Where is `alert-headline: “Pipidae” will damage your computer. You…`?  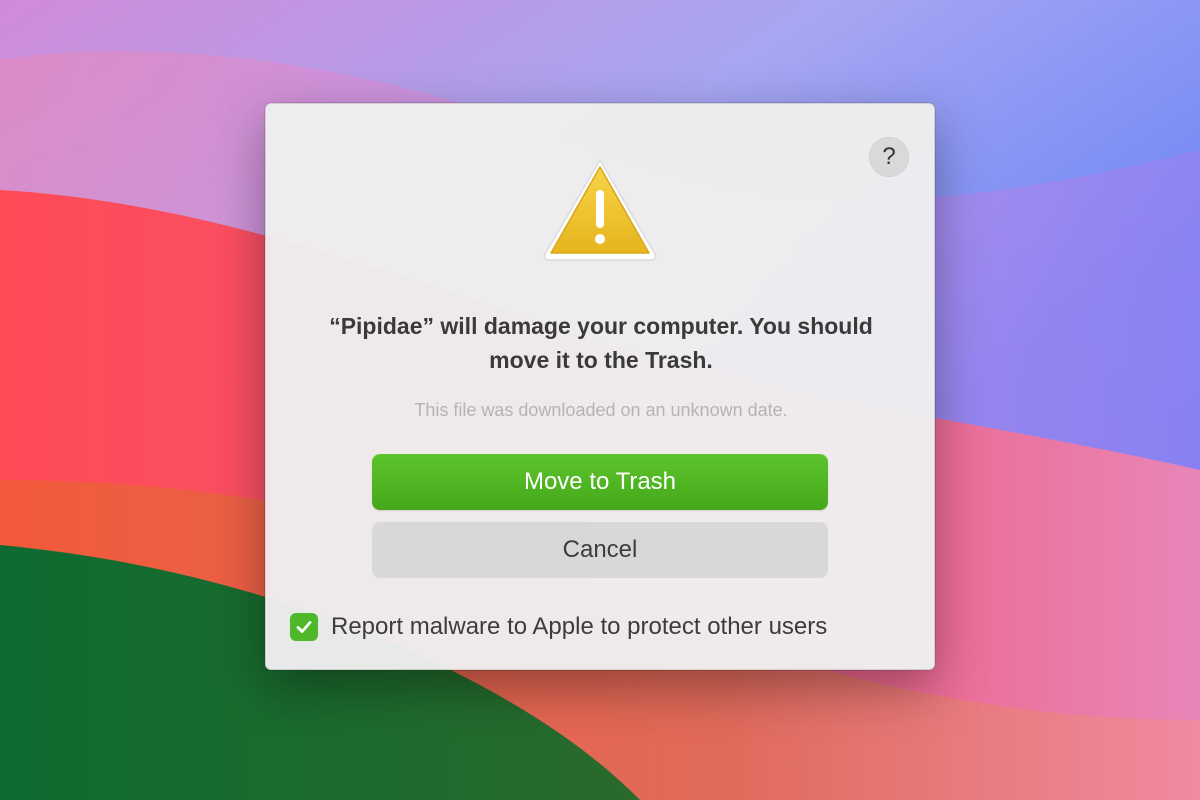
alert-headline: “Pipidae” will damage your computer. You… is located at coordinates (601, 343).